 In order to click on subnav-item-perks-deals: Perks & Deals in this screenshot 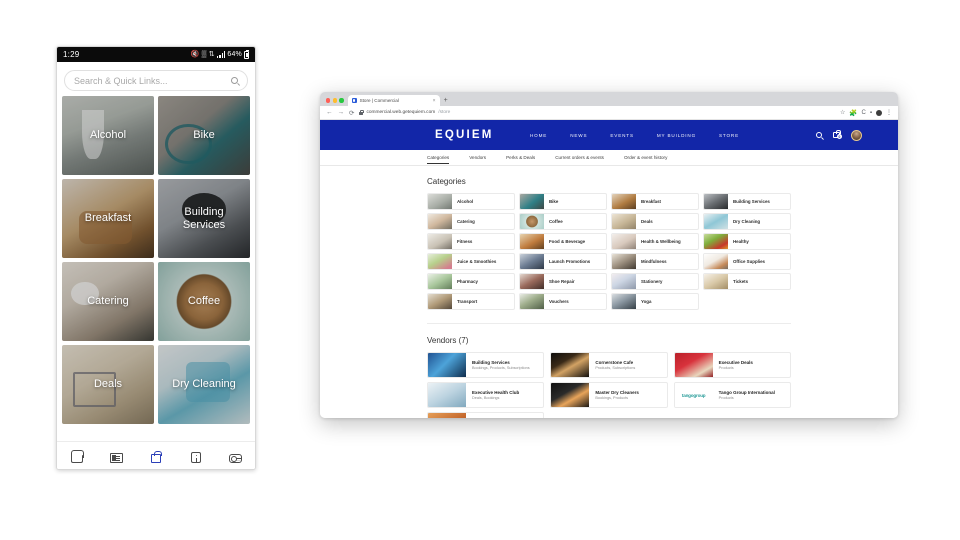, I will do `click(520, 157)`.